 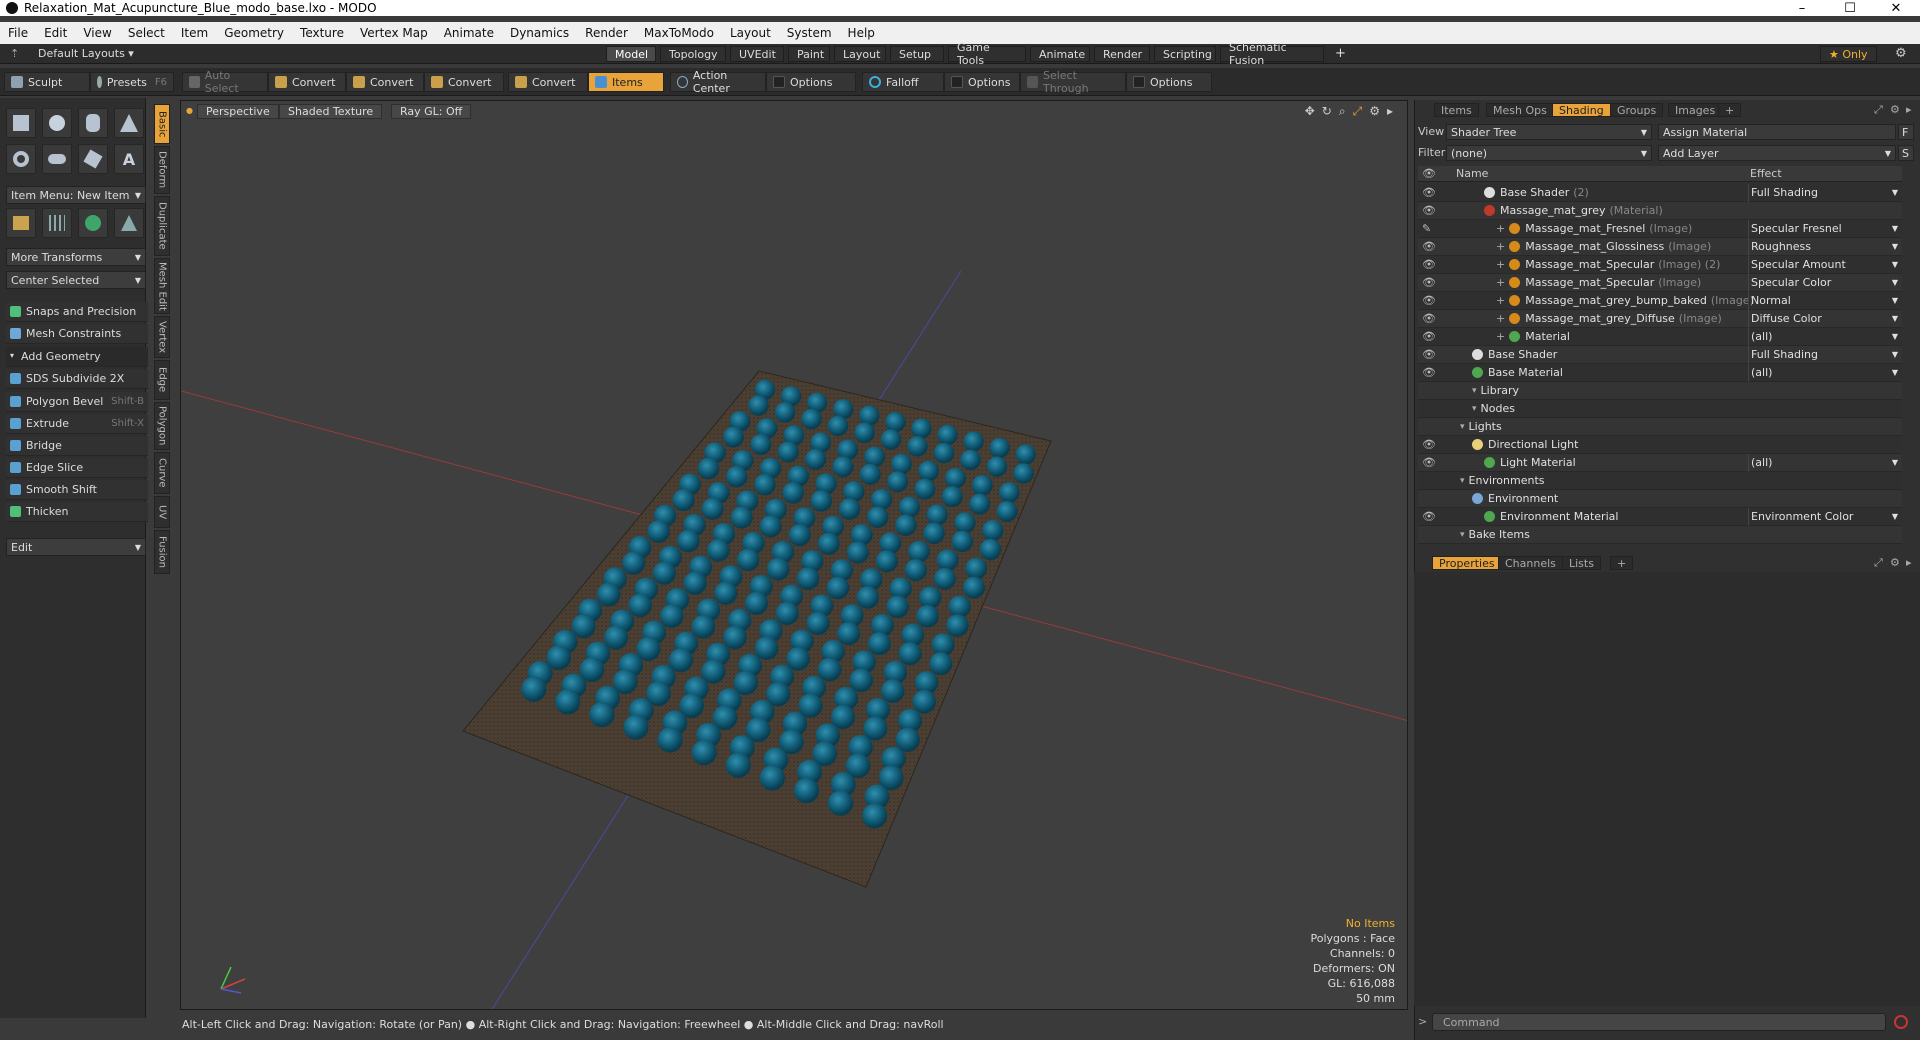 What do you see at coordinates (18, 33) in the screenshot?
I see `menu-item-file: File` at bounding box center [18, 33].